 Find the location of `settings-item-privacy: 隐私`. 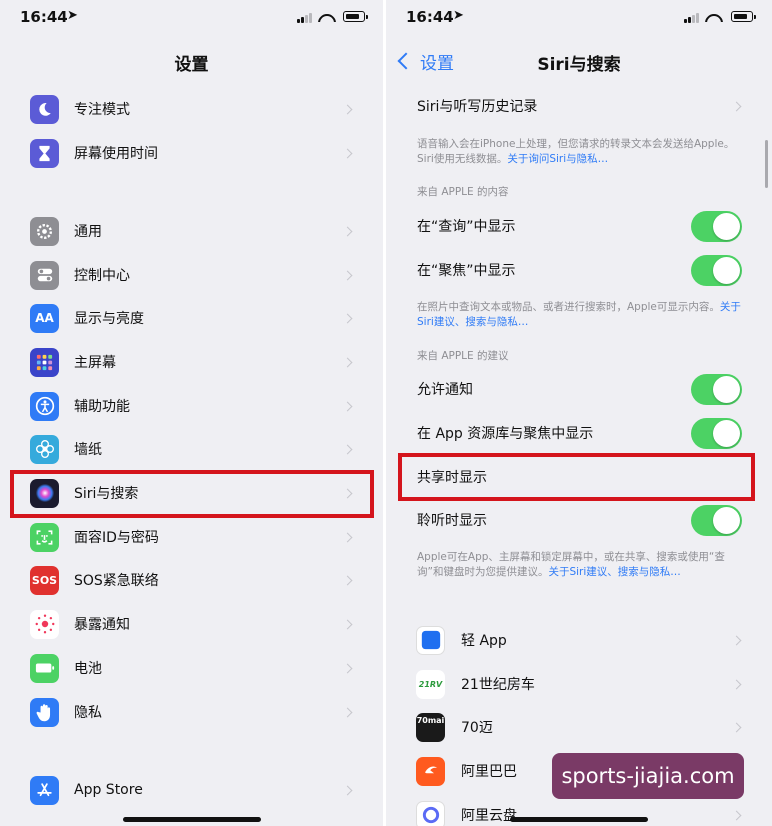

settings-item-privacy: 隐私 is located at coordinates (191, 712).